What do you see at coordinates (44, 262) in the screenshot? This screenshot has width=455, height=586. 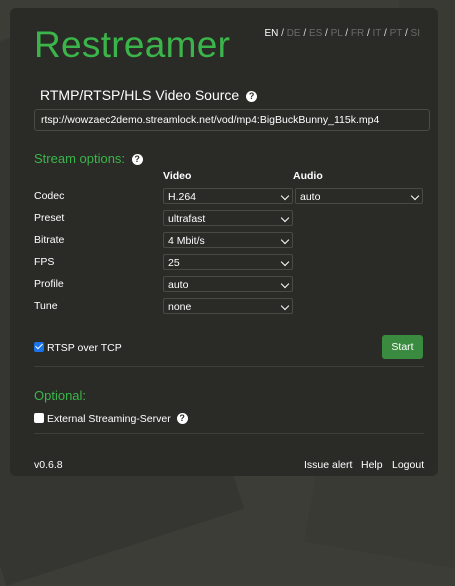 I see `fps-label: FPS` at bounding box center [44, 262].